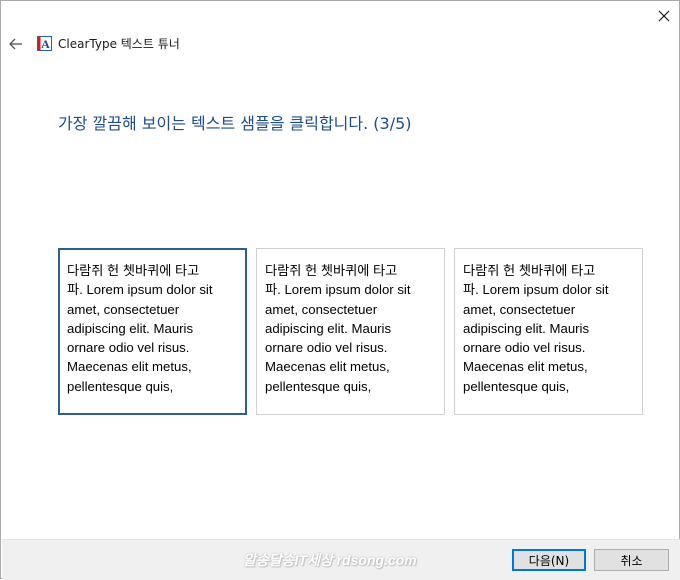 Image resolution: width=680 pixels, height=580 pixels. Describe the element at coordinates (119, 44) in the screenshot. I see `app-title: ClearType 텍스트 튜너` at that location.